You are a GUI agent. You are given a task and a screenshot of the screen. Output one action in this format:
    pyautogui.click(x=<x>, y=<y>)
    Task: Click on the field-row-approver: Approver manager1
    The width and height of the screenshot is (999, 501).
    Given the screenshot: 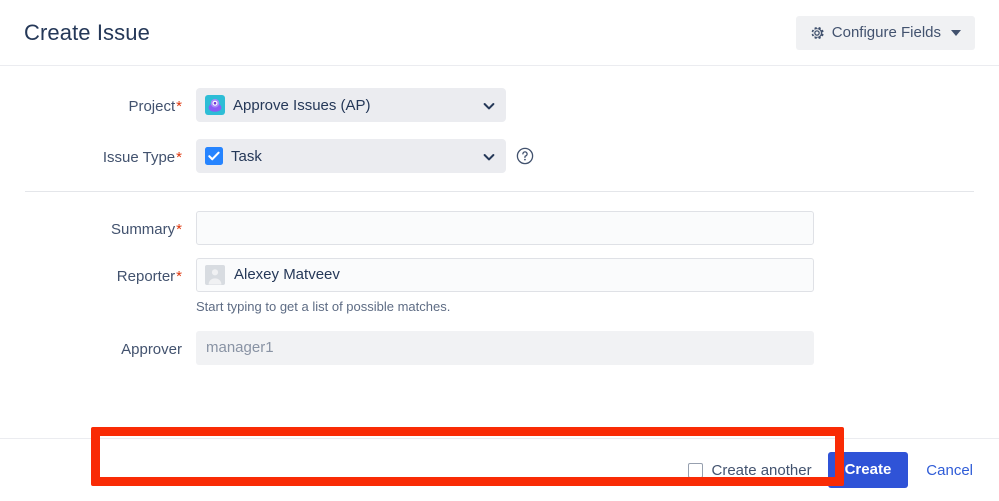 What is the action you would take?
    pyautogui.click(x=499, y=340)
    